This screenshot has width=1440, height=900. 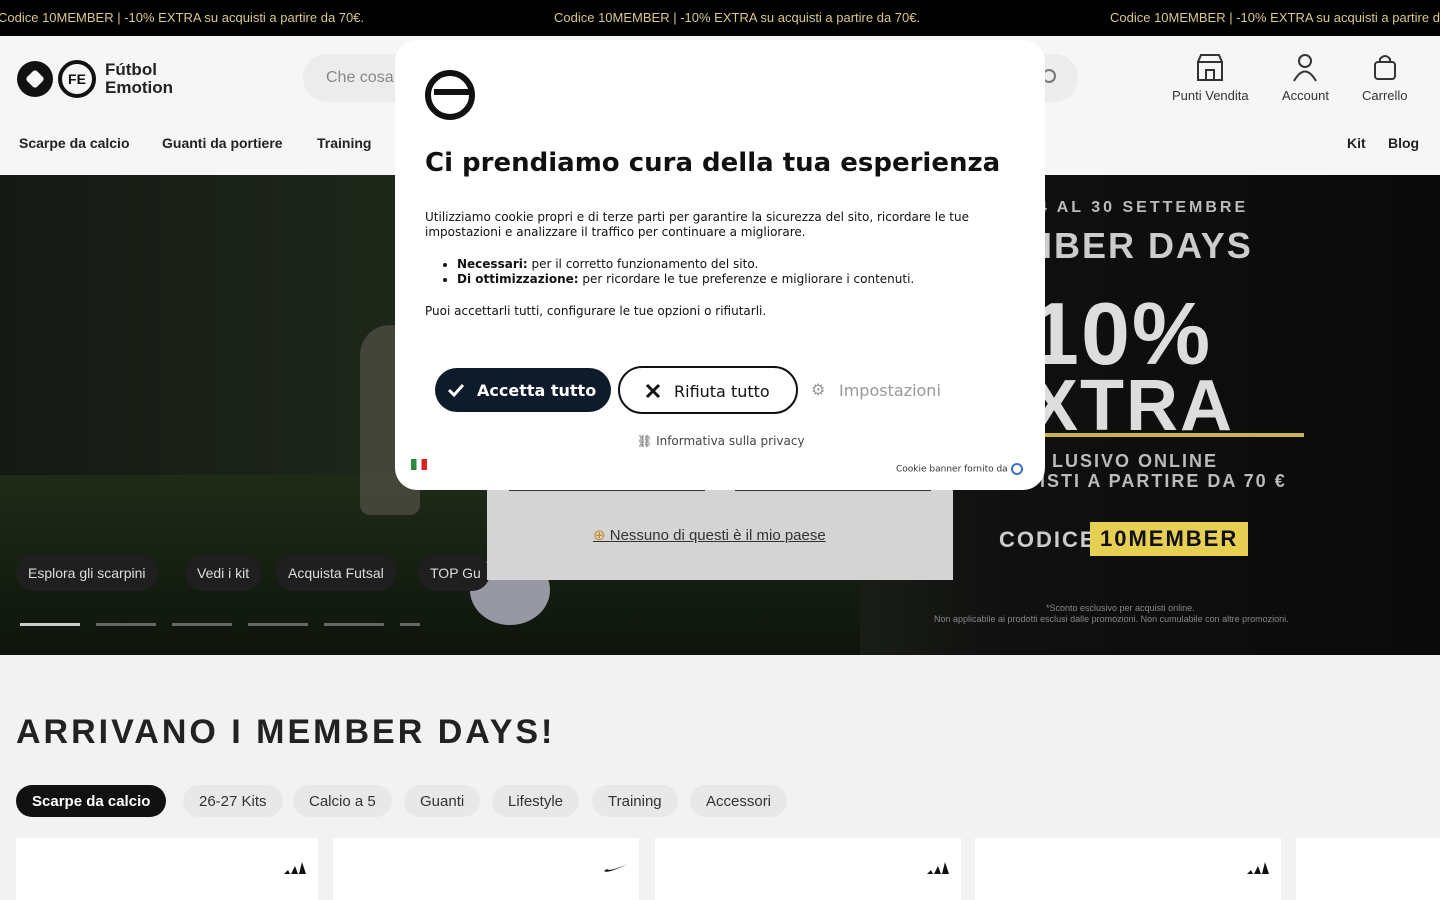 What do you see at coordinates (1305, 95) in the screenshot?
I see `account-label: Account` at bounding box center [1305, 95].